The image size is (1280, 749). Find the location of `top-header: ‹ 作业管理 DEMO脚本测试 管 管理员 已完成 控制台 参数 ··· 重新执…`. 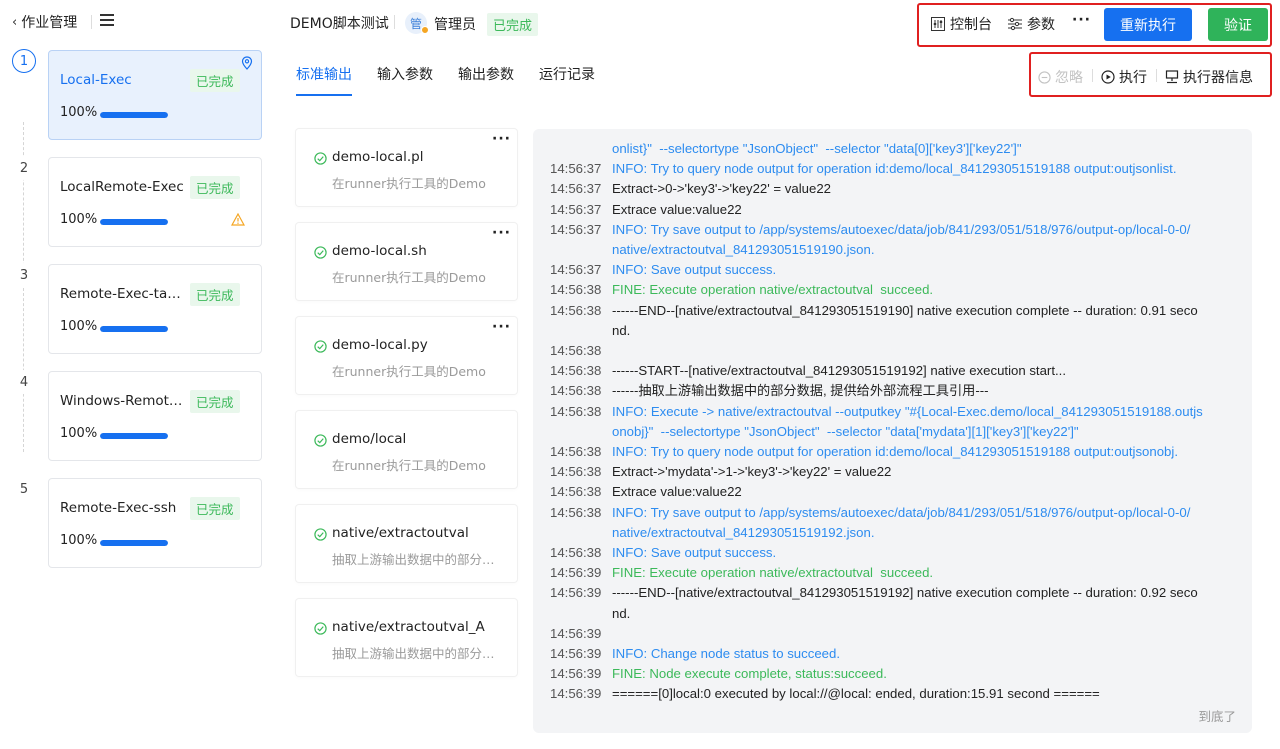

top-header: ‹ 作业管理 DEMO脚本测试 管 管理员 已完成 控制台 参数 ··· 重新执… is located at coordinates (640, 23).